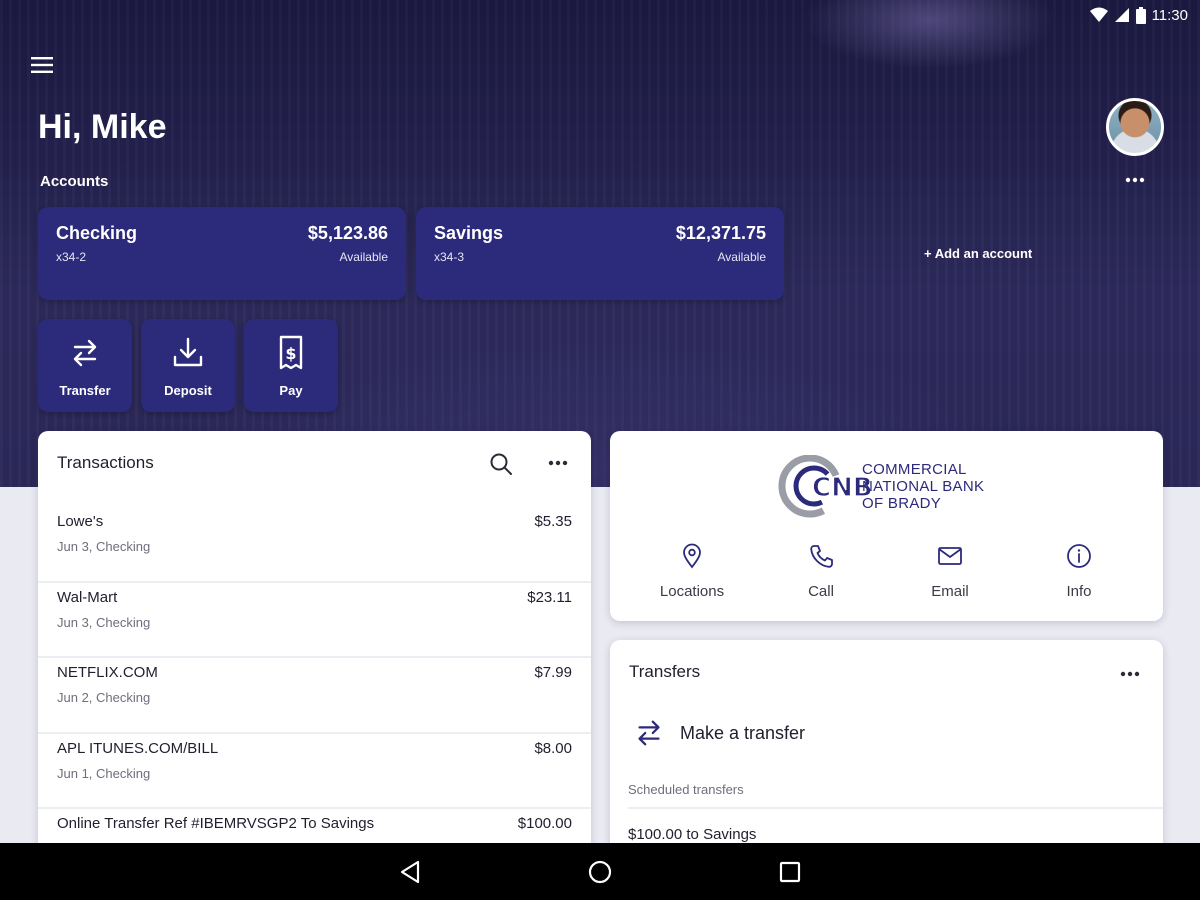 The image size is (1200, 900). Describe the element at coordinates (314, 620) in the screenshot. I see `transaction-row: Wal-Mart Jun 3, Checking $23.11` at that location.